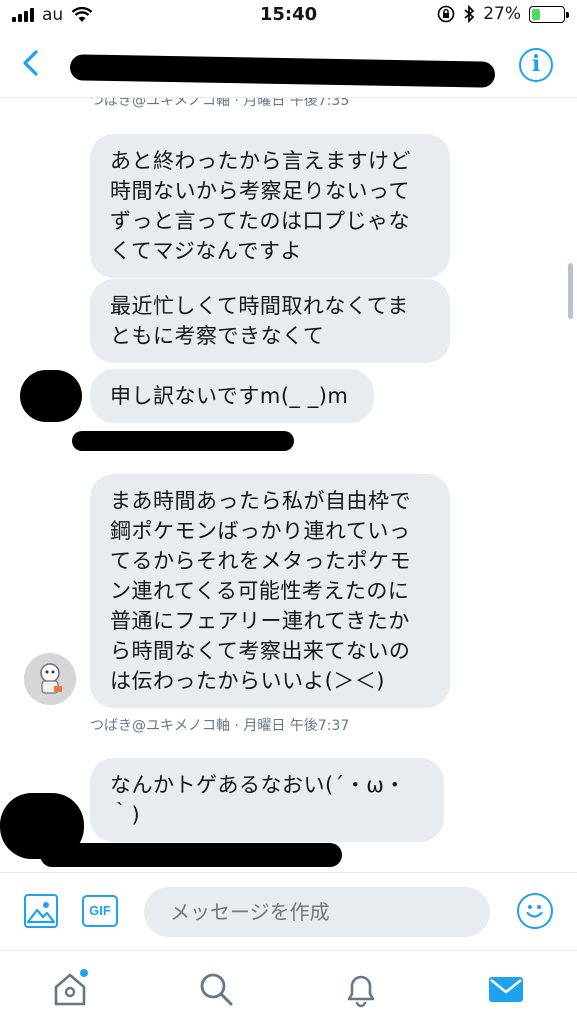 This screenshot has height=1024, width=577. Describe the element at coordinates (506, 989) in the screenshot. I see `messages-icon` at that location.